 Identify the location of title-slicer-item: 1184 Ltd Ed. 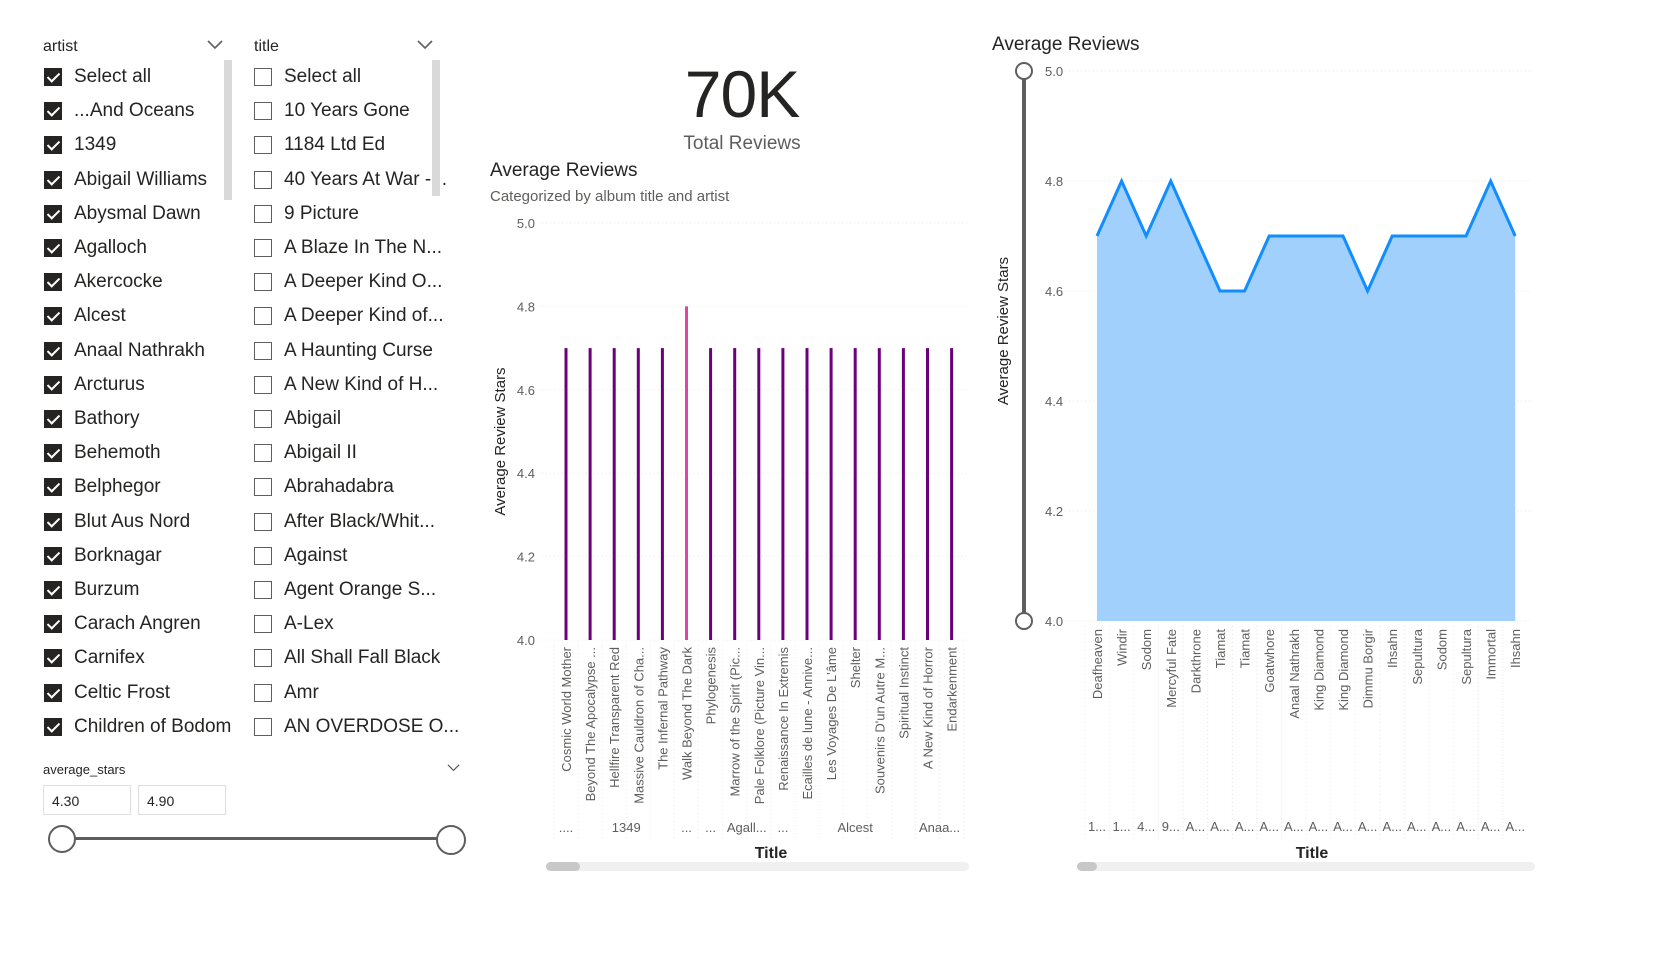
(319, 145).